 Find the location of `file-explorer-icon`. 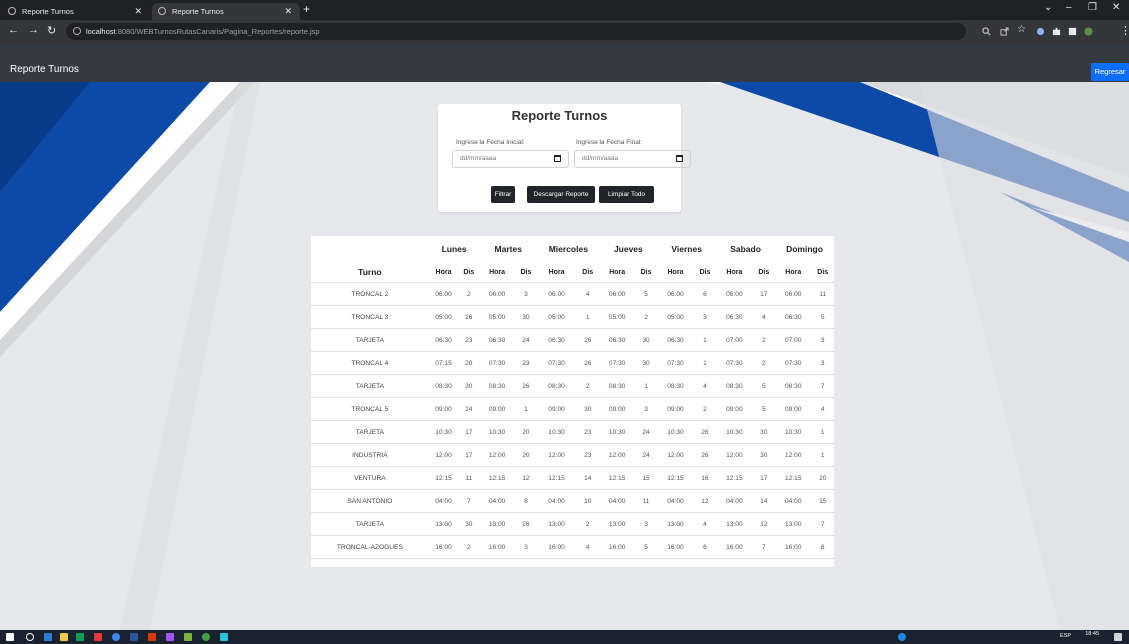

file-explorer-icon is located at coordinates (64, 637).